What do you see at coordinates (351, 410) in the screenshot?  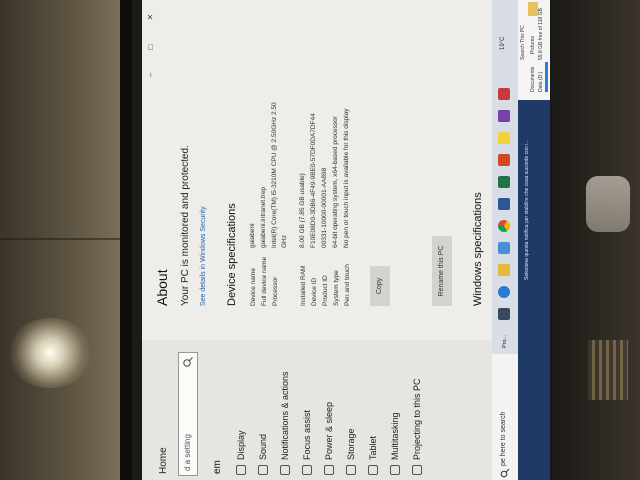 I see `sidebar-item-storage: Storage` at bounding box center [351, 410].